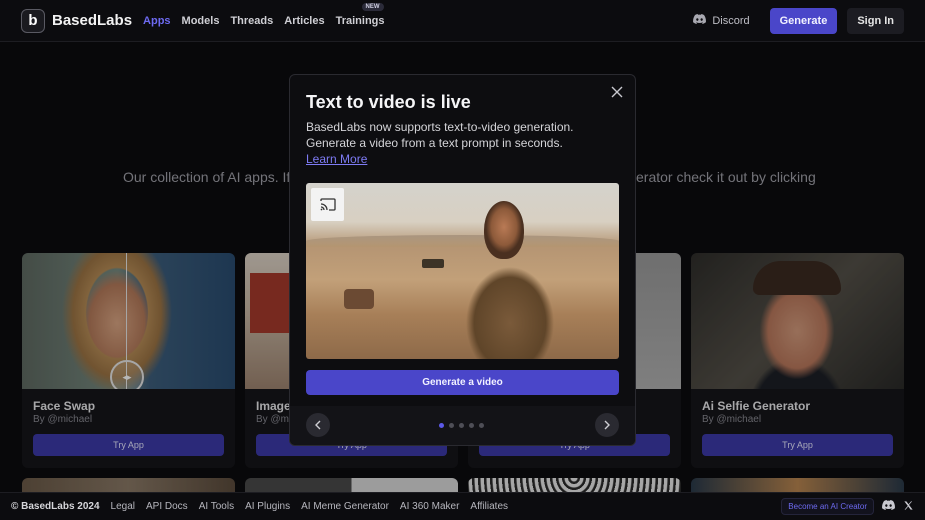 The image size is (925, 520). What do you see at coordinates (123, 506) in the screenshot?
I see `footer-link-legal: Legal` at bounding box center [123, 506].